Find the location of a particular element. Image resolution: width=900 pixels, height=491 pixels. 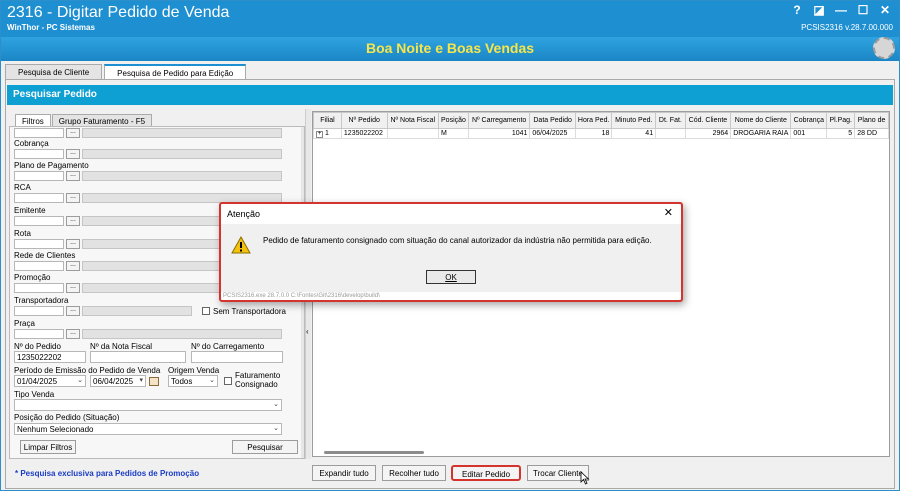

grid-horizontal-scrollbar is located at coordinates (374, 452).